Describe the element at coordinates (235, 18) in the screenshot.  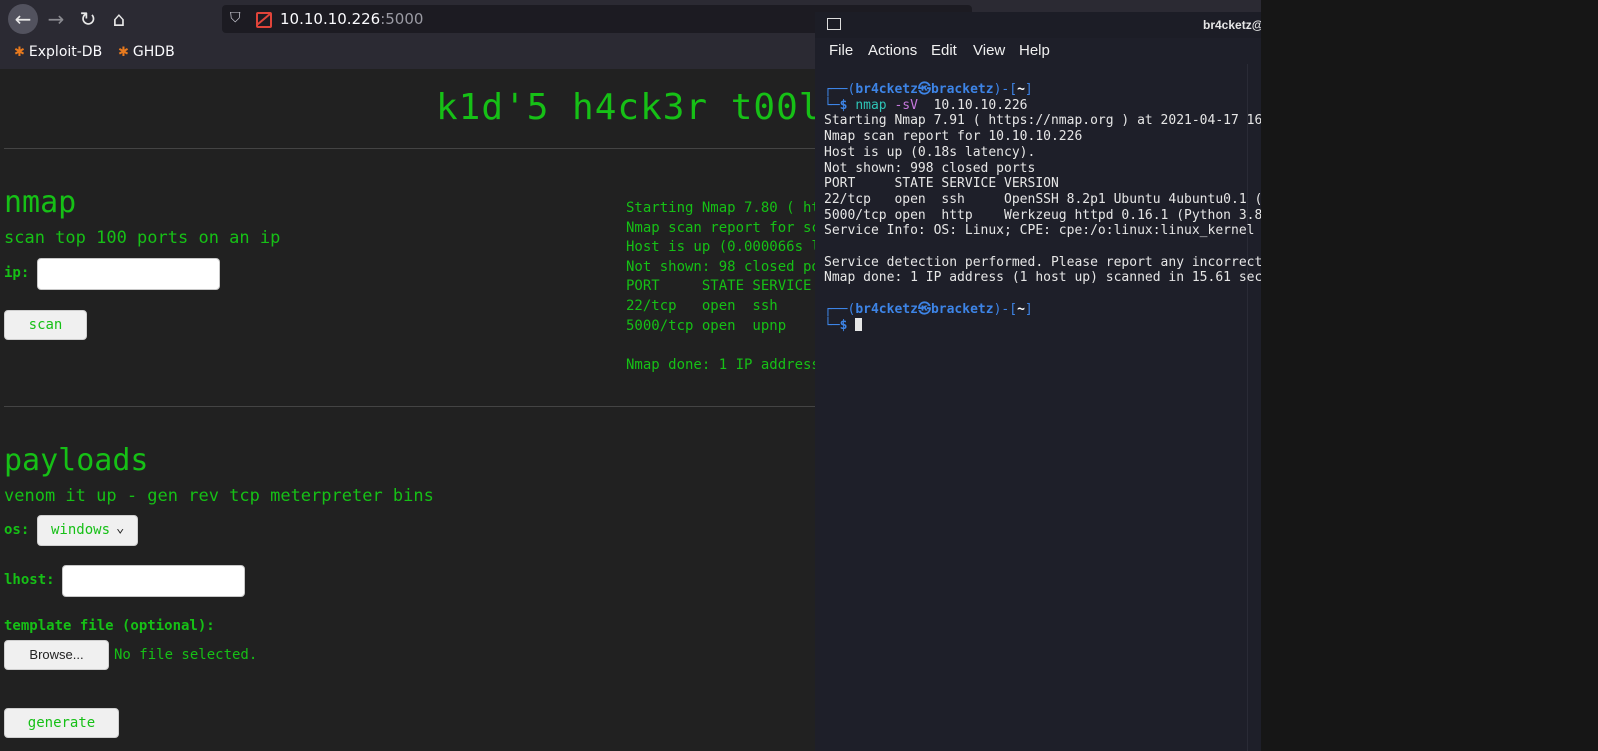
I see `shield-icon: ⛉` at that location.